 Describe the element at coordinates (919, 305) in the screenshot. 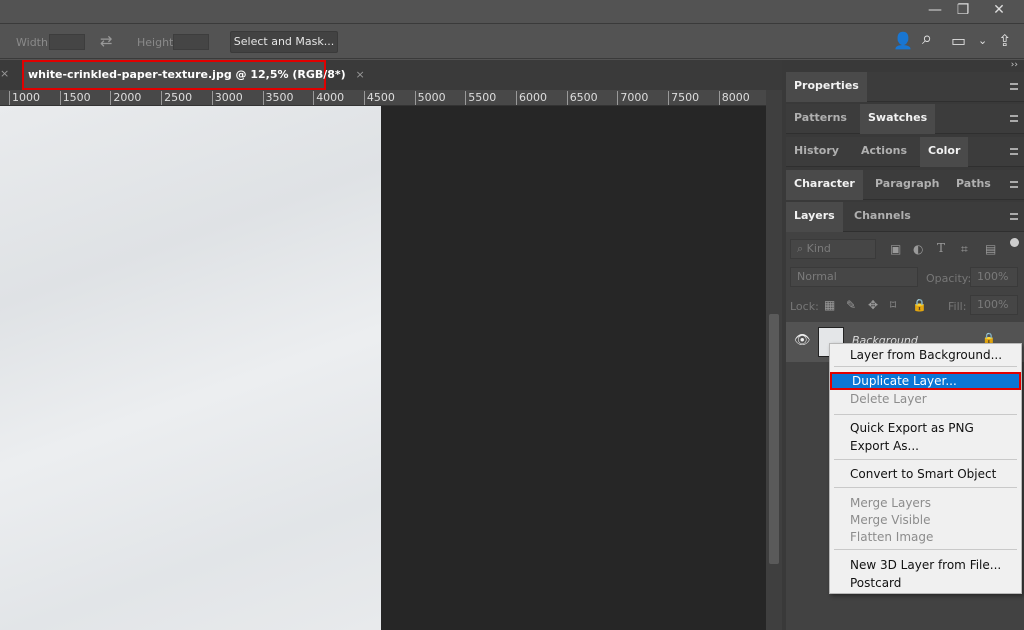

I see `lock-all-icon: 🔒` at that location.